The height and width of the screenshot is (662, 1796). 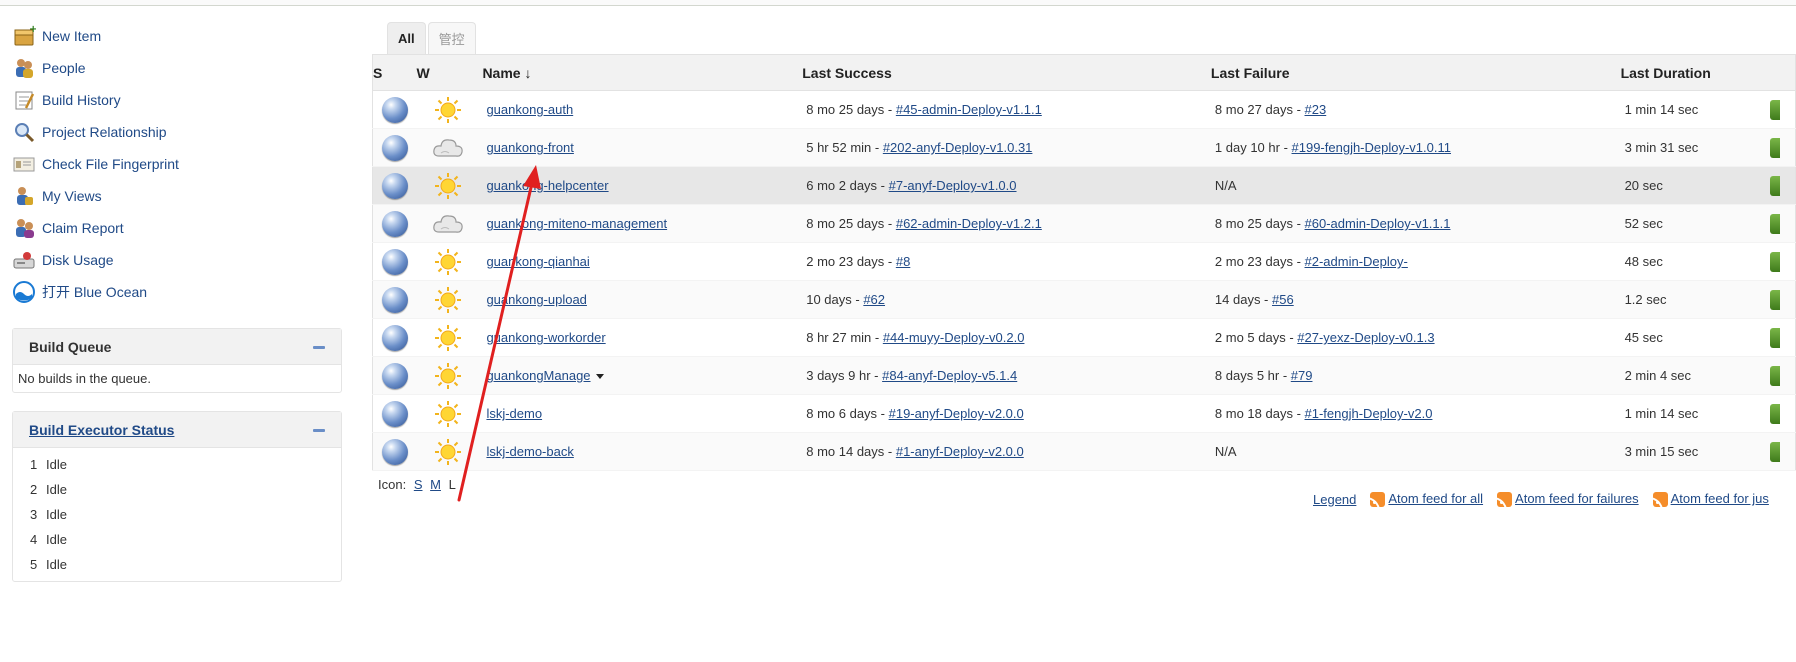 What do you see at coordinates (110, 164) in the screenshot?
I see `sidebar-item-label: Check File Fingerprint` at bounding box center [110, 164].